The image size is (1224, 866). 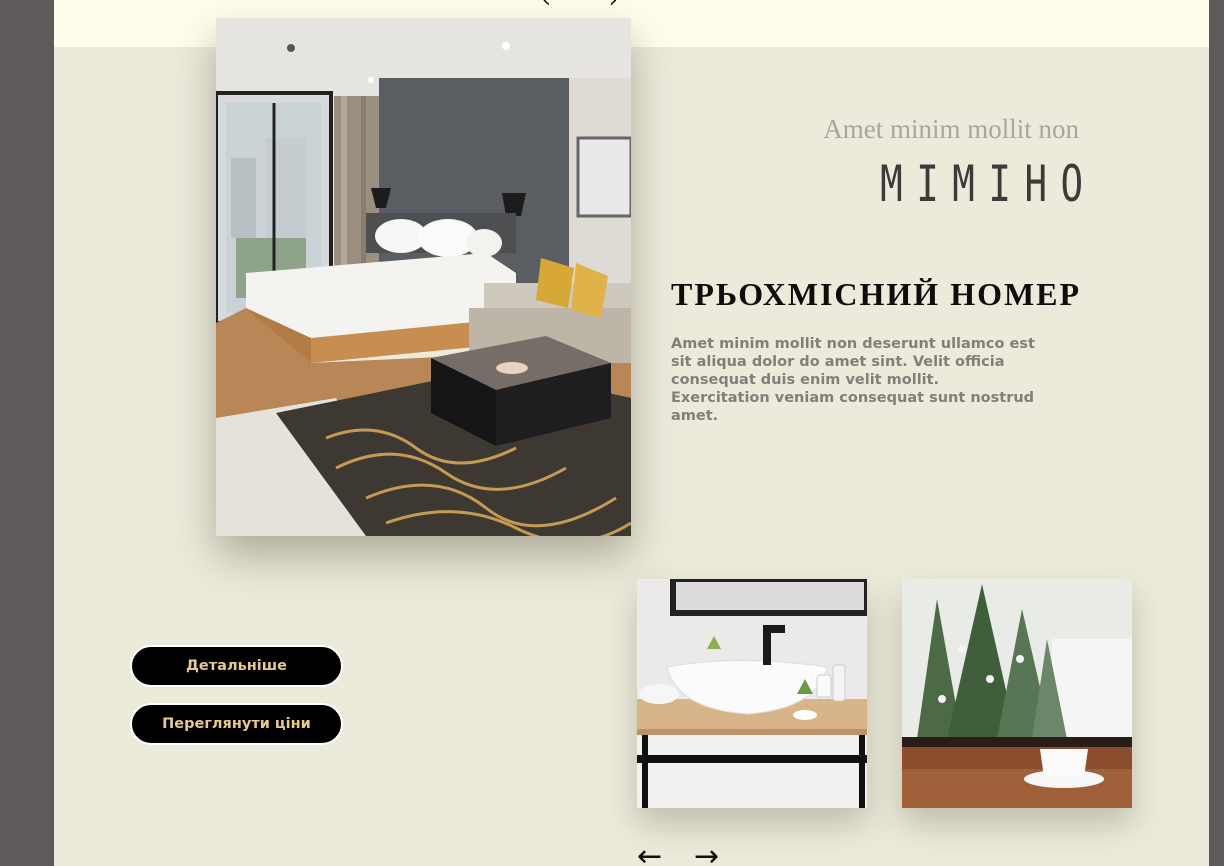 I want to click on header-nav: ‹›, so click(x=609, y=6).